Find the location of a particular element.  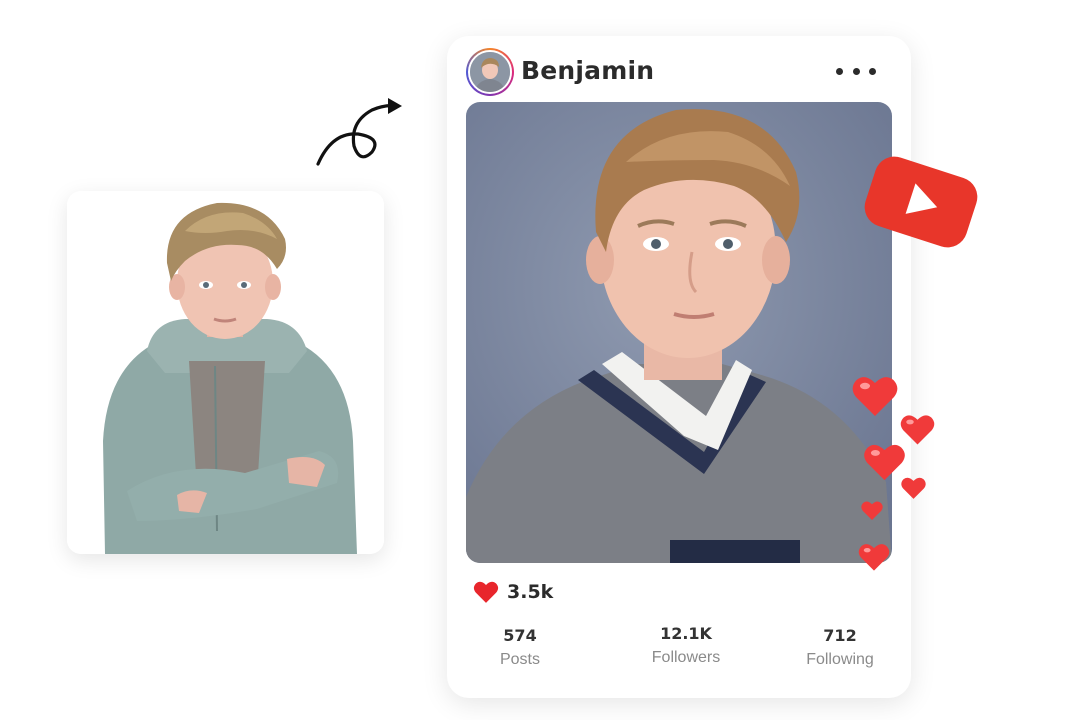

curly-arrow-icon is located at coordinates (359, 132).